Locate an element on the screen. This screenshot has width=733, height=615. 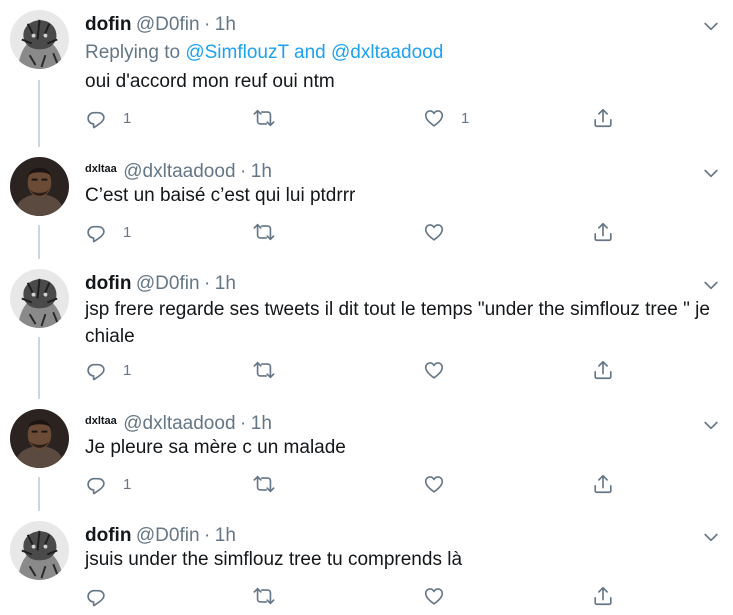
tweet-text: C’est un baisé c’est qui lui ptdrrr is located at coordinates (220, 195).